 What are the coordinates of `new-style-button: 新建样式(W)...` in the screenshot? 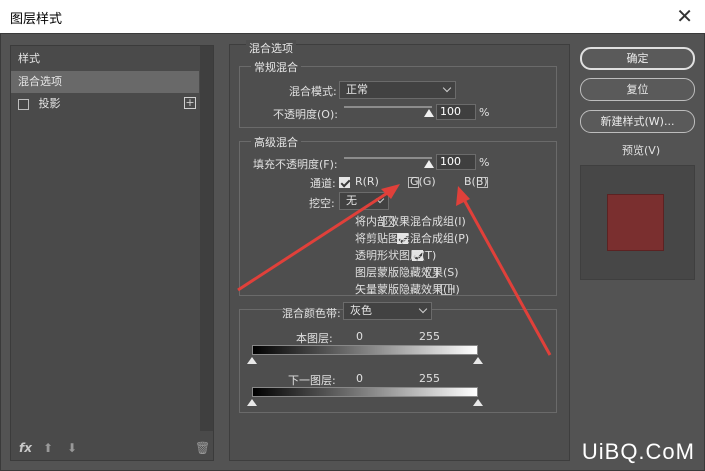 It's located at (637, 121).